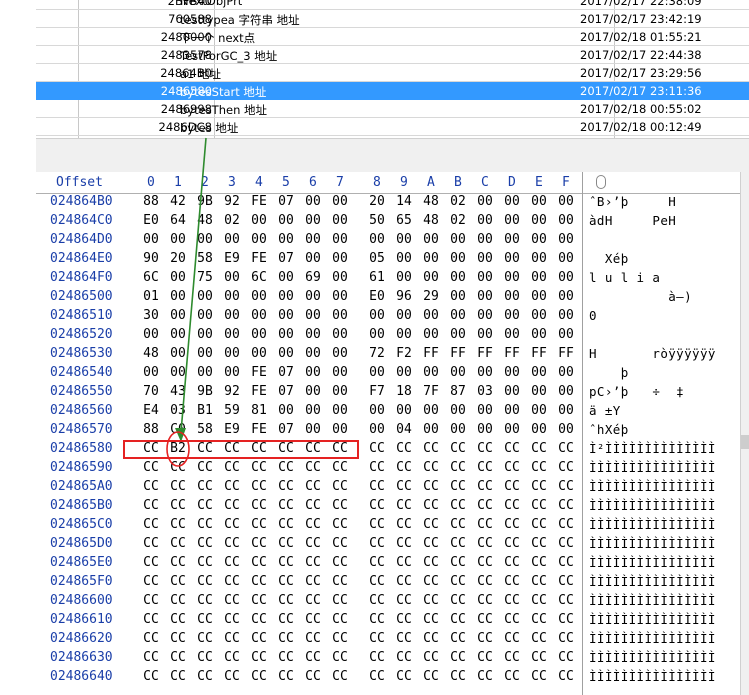  I want to click on ascii-text: 0, so click(593, 315).